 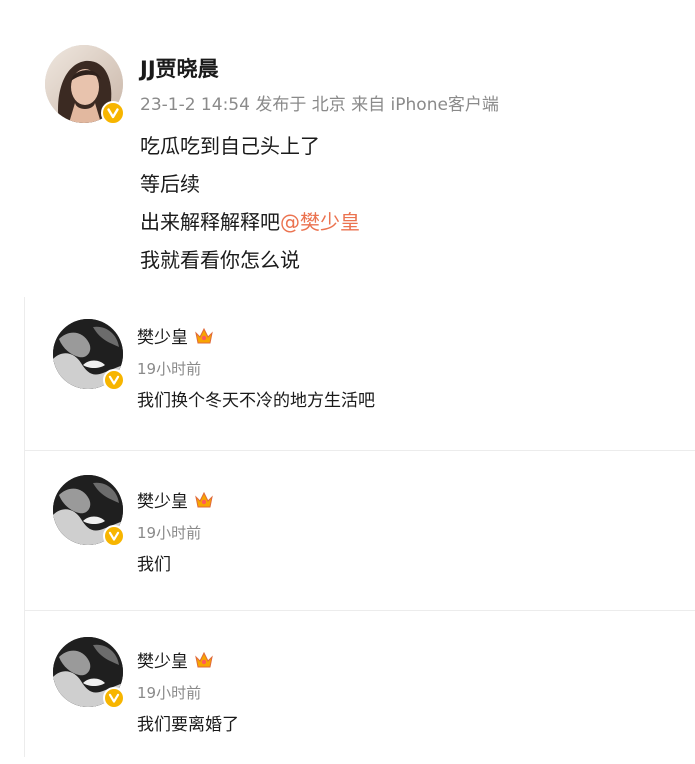 I want to click on comment-text: 我们要离婚了, so click(x=188, y=725).